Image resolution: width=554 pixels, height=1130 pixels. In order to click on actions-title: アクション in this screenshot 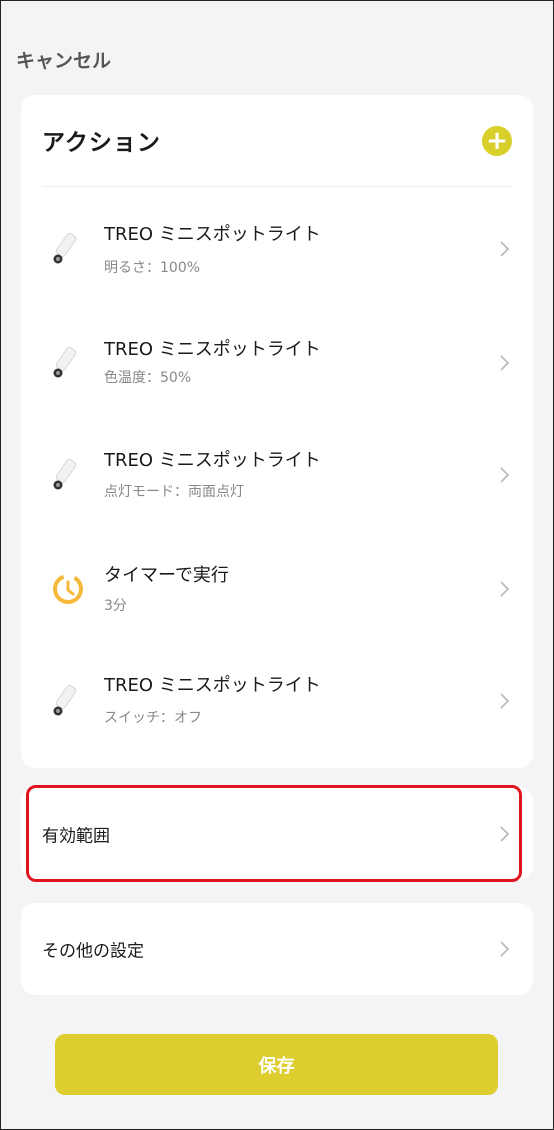, I will do `click(101, 143)`.